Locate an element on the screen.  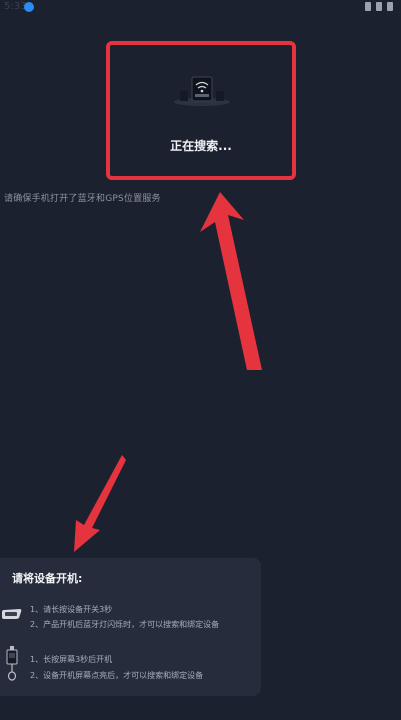
screen-device-icon is located at coordinates (12, 663).